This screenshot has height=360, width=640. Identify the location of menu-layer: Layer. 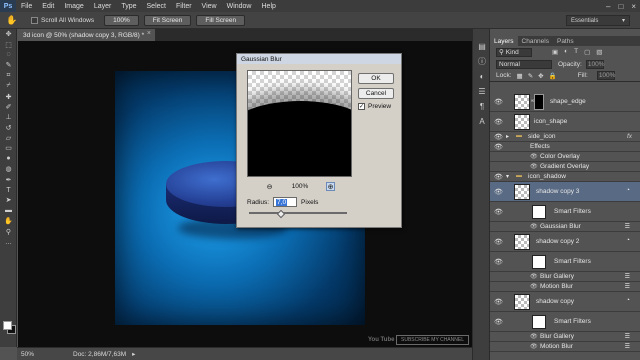
(103, 6).